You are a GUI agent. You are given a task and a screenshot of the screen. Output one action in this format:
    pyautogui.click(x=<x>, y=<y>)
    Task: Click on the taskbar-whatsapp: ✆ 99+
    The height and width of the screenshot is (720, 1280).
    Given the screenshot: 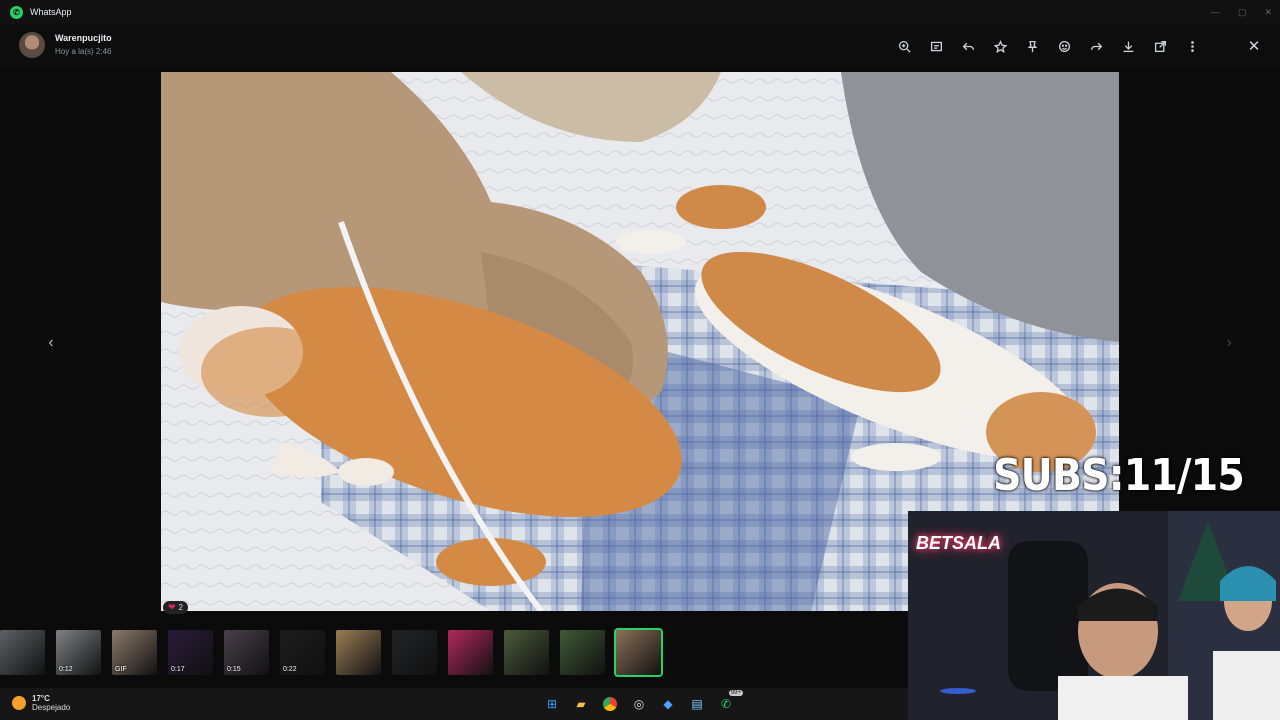 What is the action you would take?
    pyautogui.click(x=729, y=702)
    